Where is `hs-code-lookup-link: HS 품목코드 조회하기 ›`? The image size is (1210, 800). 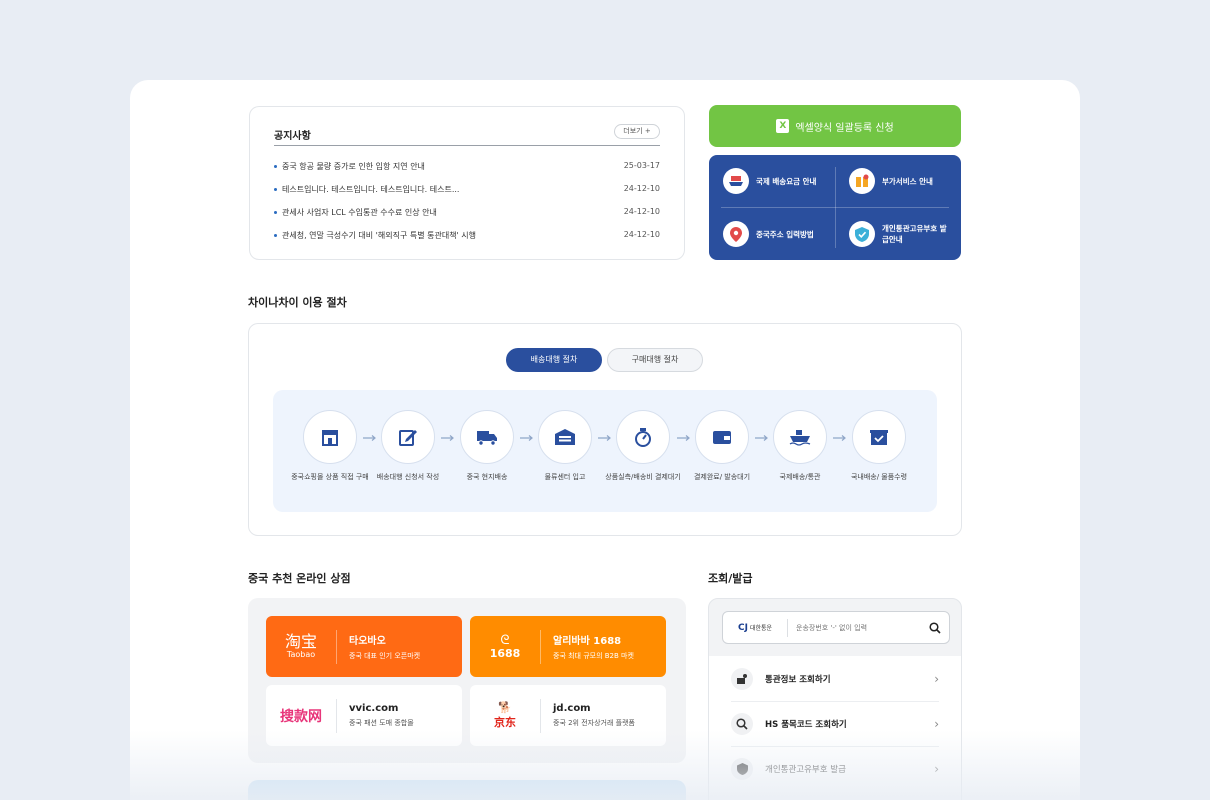
hs-code-lookup-link: HS 품목코드 조회하기 › is located at coordinates (835, 723).